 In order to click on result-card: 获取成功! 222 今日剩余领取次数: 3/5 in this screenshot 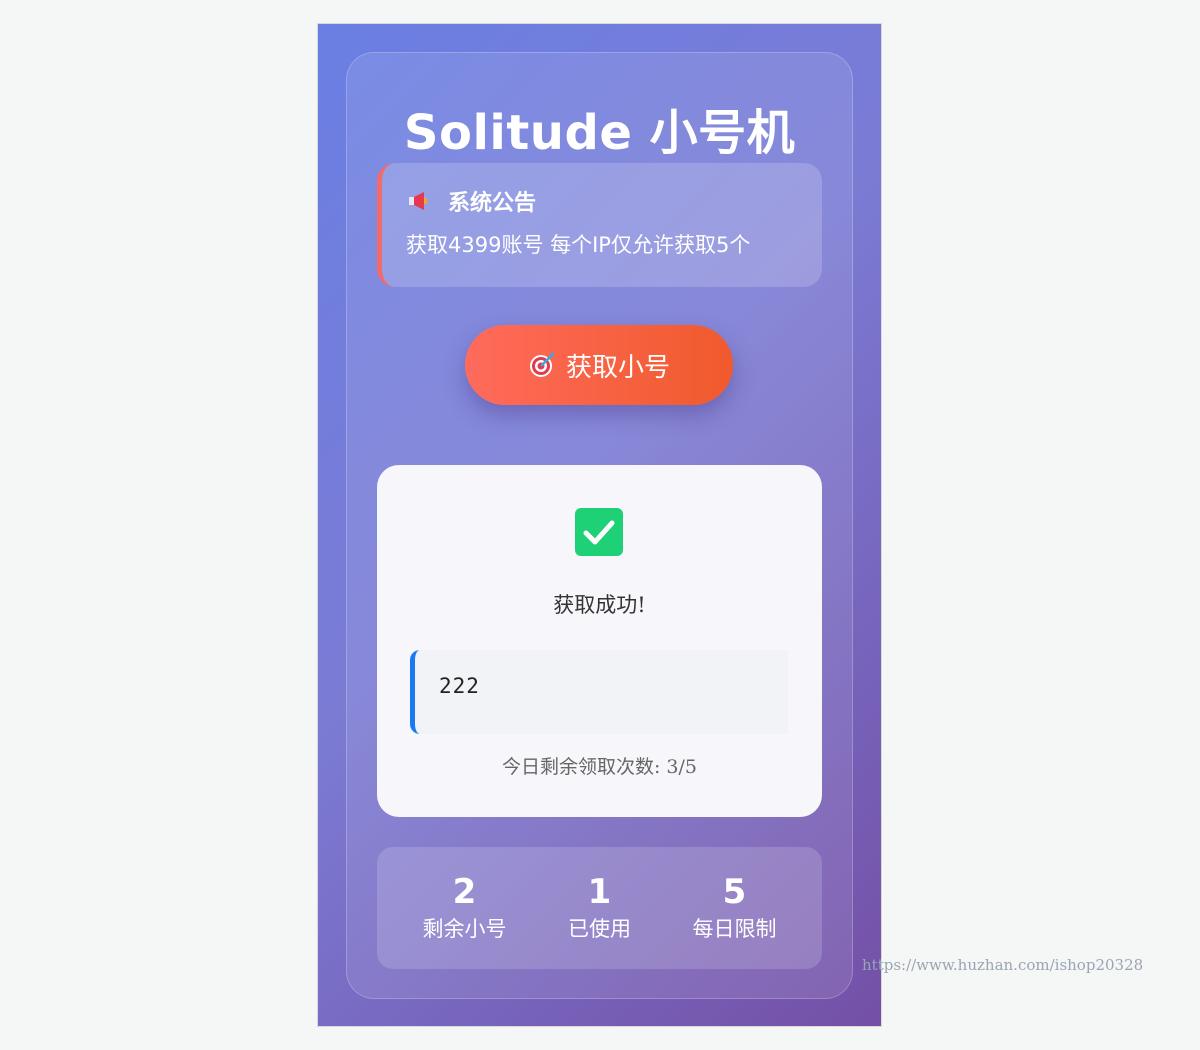, I will do `click(599, 641)`.